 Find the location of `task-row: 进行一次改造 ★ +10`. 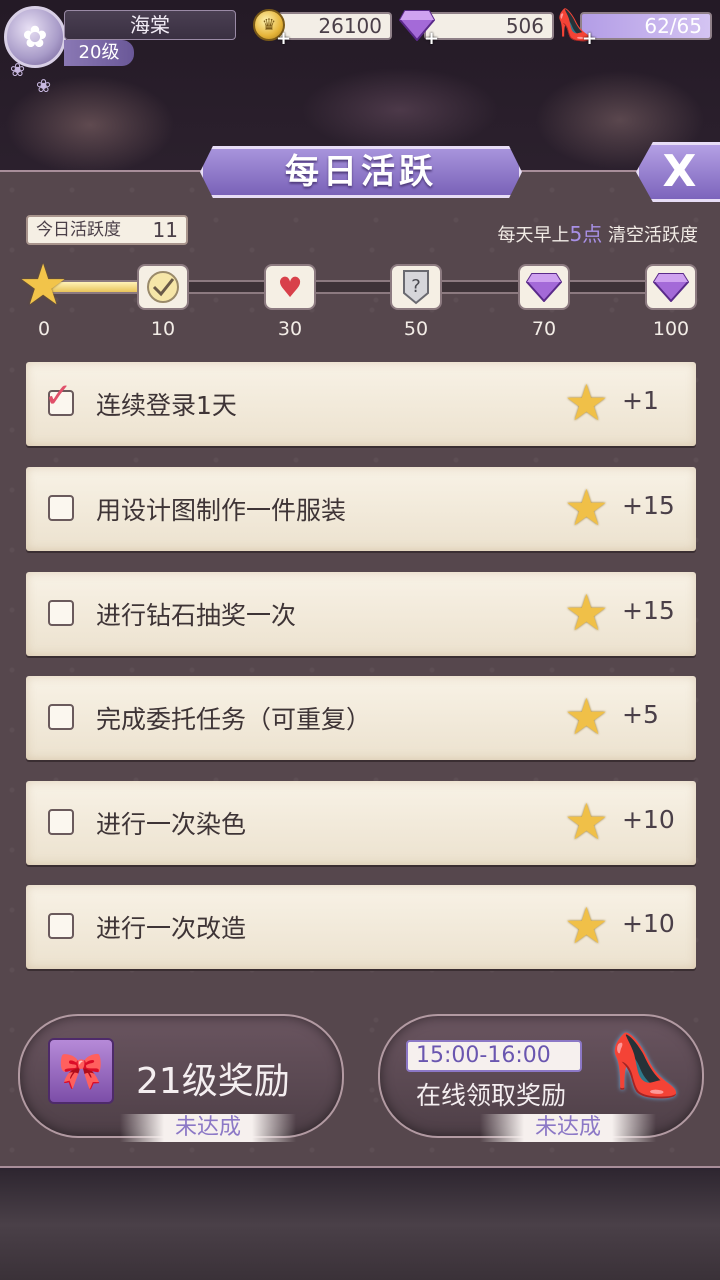

task-row: 进行一次改造 ★ +10 is located at coordinates (361, 927).